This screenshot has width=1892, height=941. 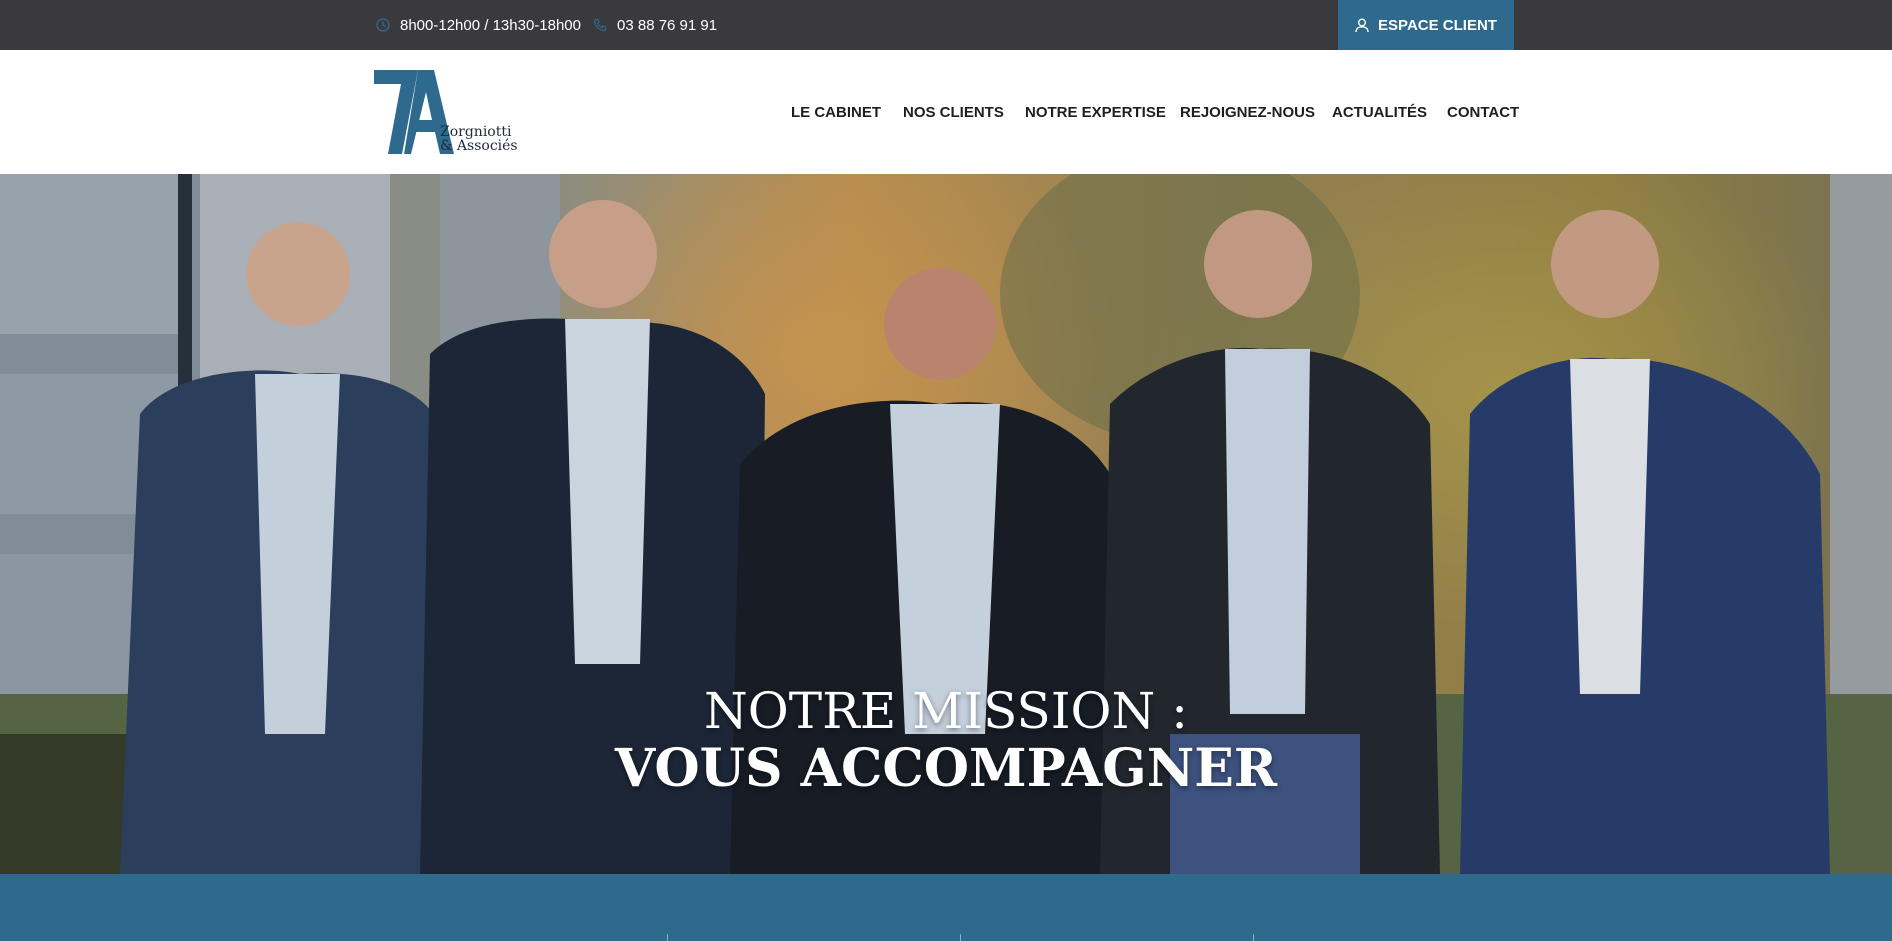 I want to click on hero-title-line1: NOTRE MISSION :, so click(x=946, y=711).